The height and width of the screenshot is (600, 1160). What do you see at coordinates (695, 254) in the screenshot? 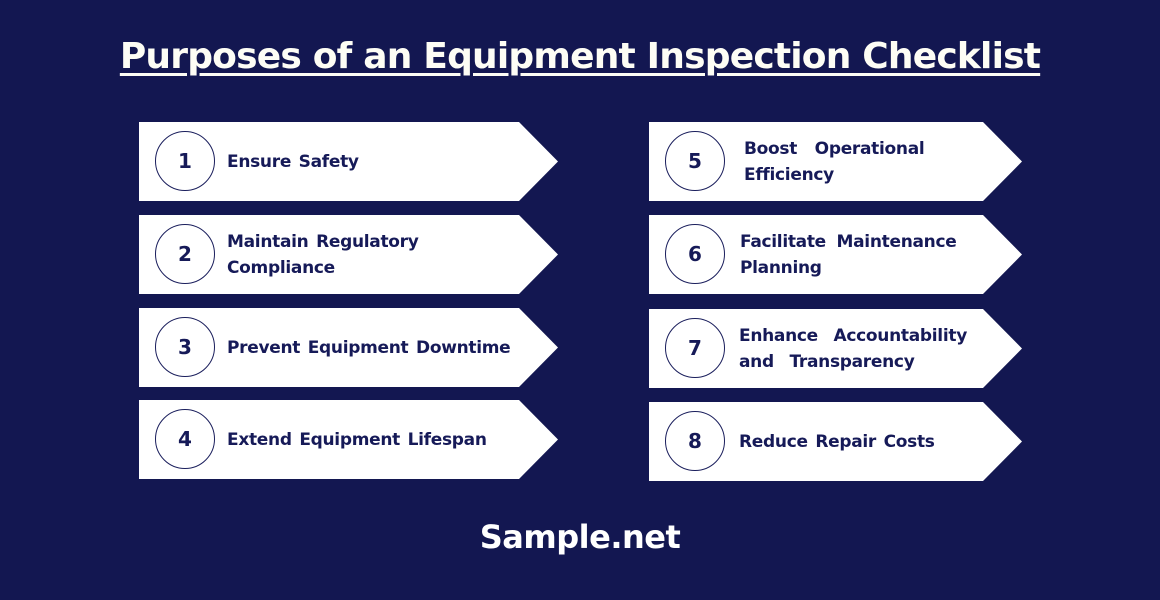
I see `number-badge: 6` at bounding box center [695, 254].